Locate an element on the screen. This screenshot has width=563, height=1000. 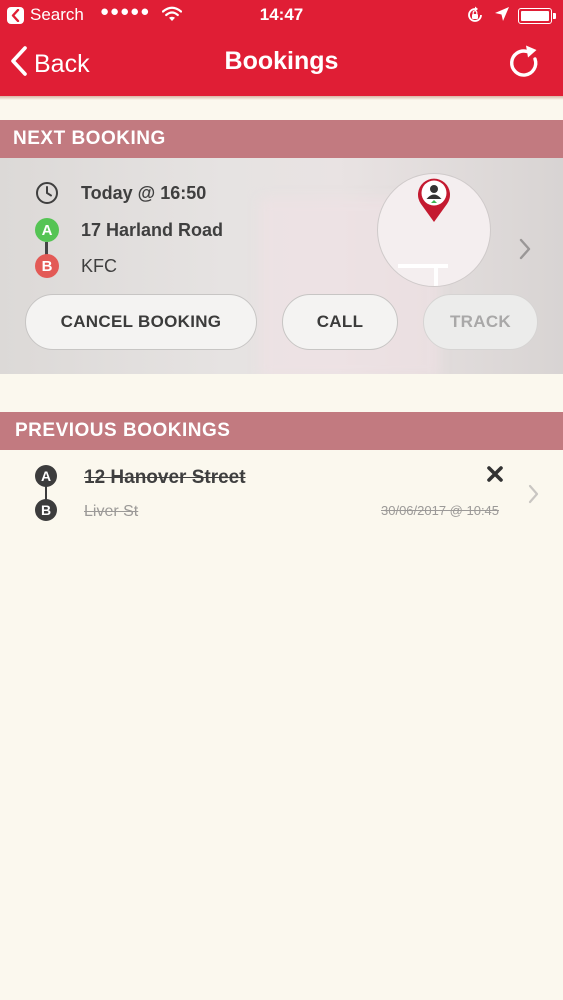
call-button: CALL is located at coordinates (340, 322).